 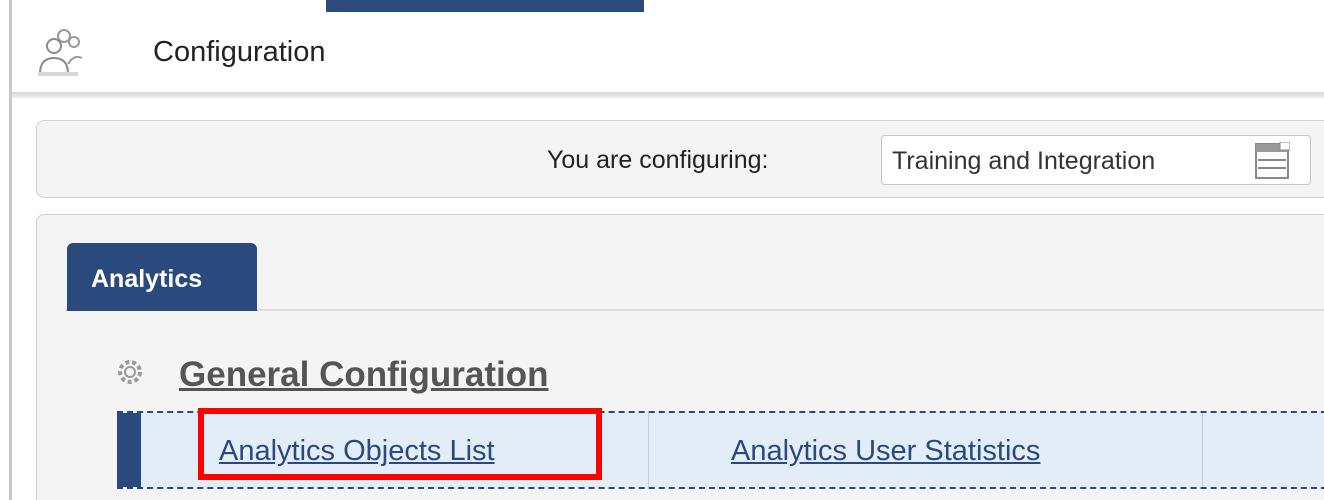 What do you see at coordinates (1024, 161) in the screenshot?
I see `configuring-select-value: Training and Integration` at bounding box center [1024, 161].